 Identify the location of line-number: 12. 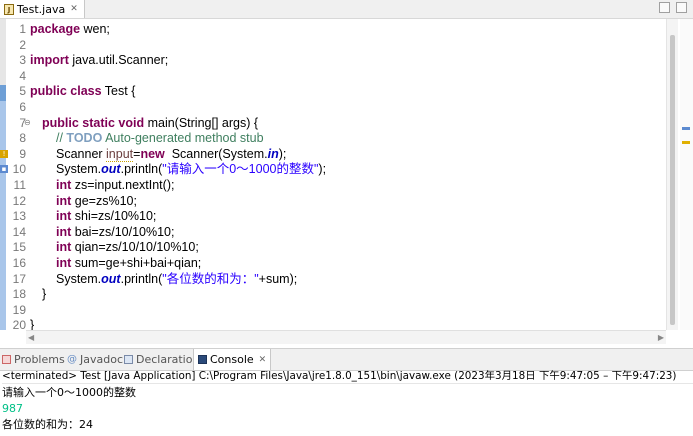
(19, 200).